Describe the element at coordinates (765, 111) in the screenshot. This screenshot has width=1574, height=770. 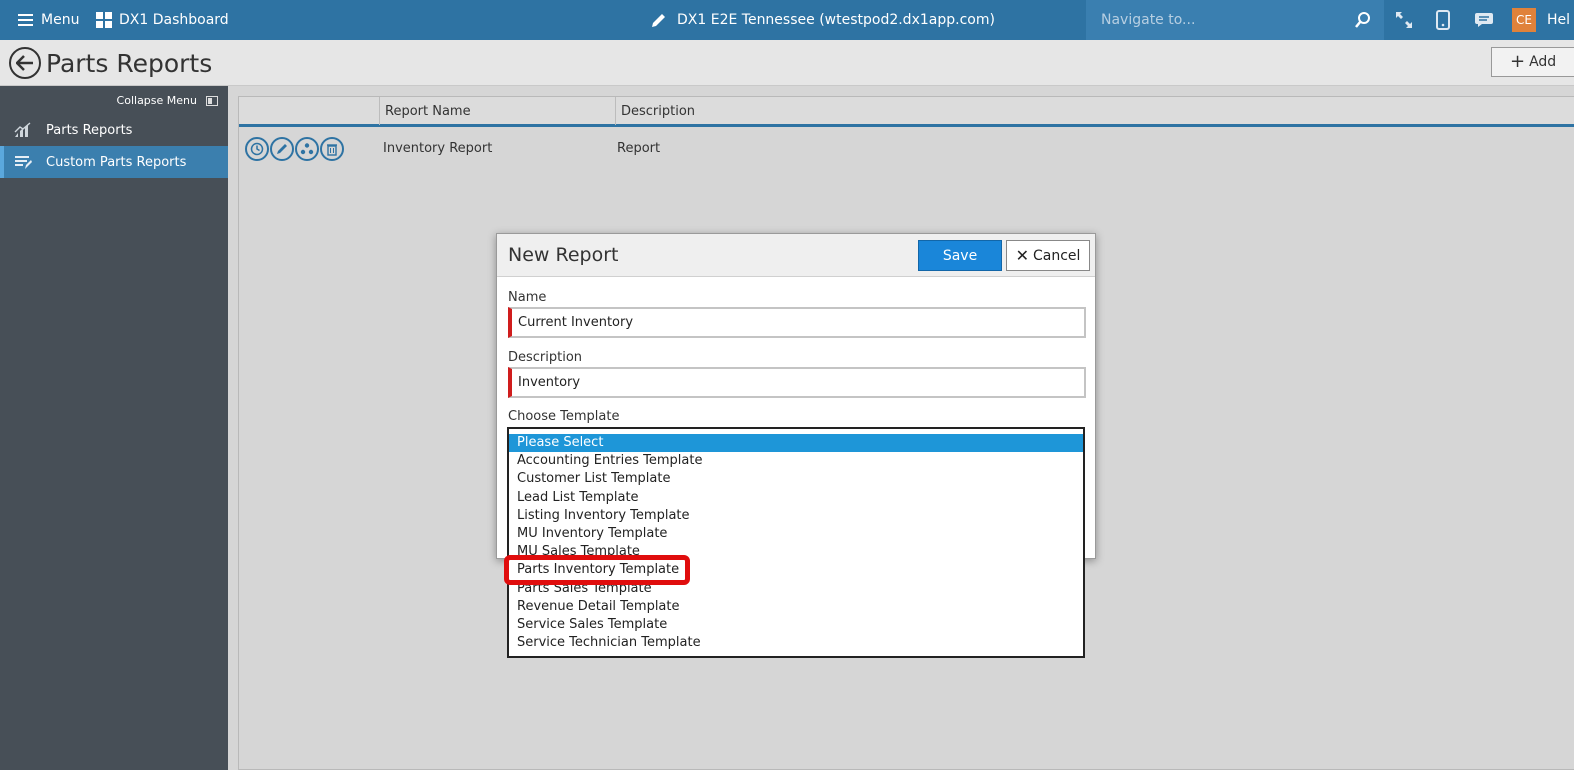
I see `column-header-description: Description` at that location.